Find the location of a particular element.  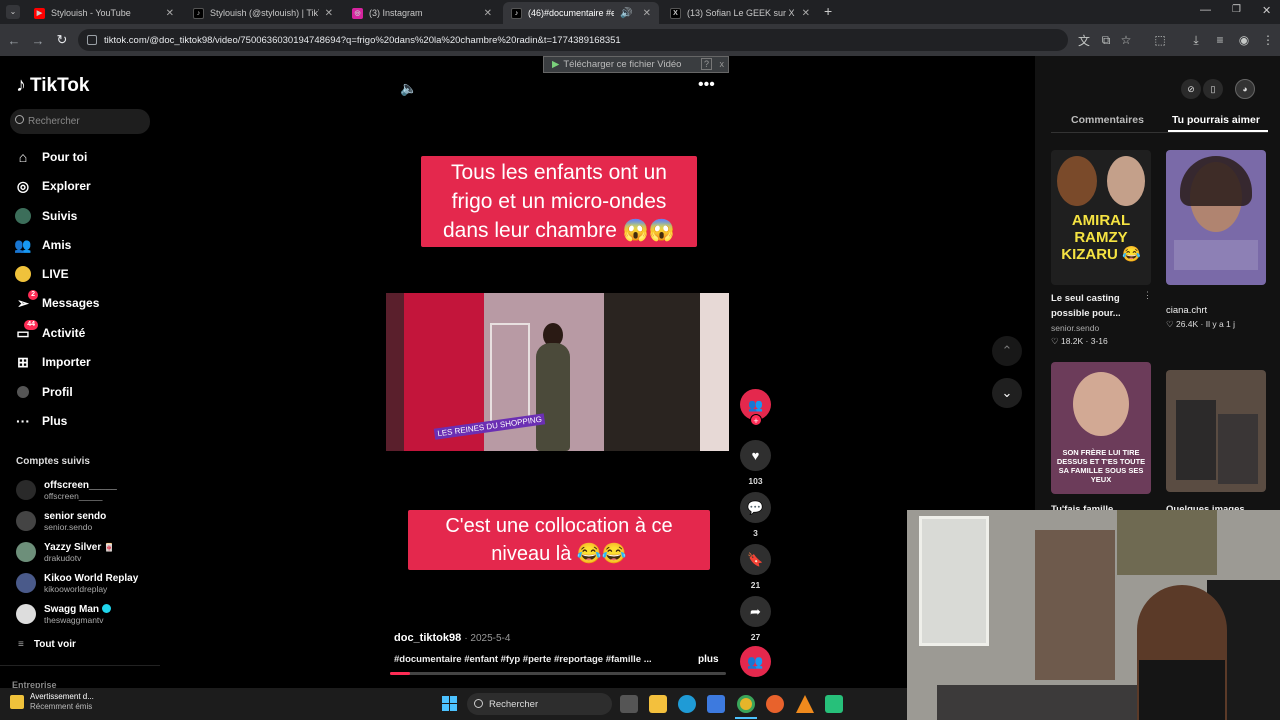

forward-icon: → is located at coordinates (38, 40).